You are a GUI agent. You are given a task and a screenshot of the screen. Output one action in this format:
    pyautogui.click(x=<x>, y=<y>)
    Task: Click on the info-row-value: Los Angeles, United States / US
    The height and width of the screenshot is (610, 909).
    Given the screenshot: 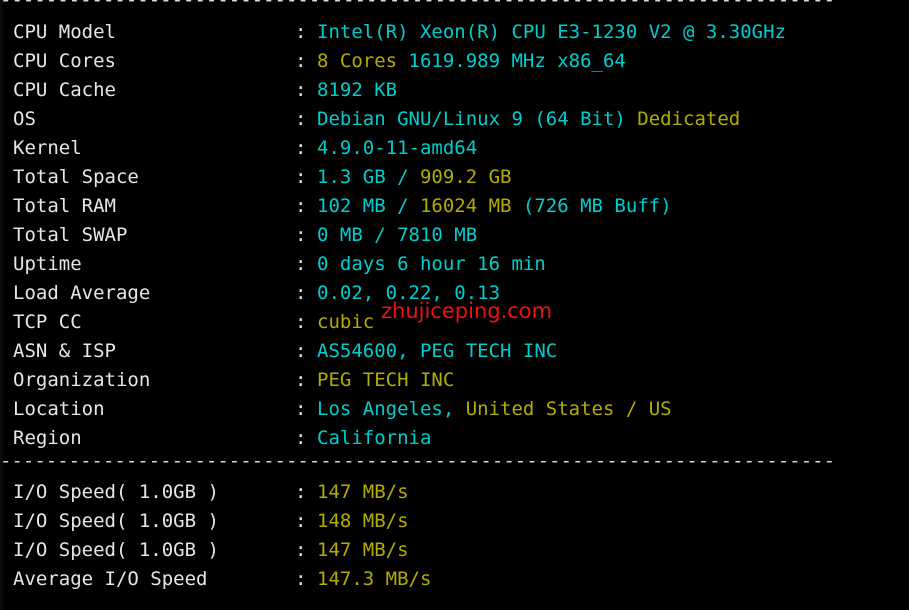 What is the action you would take?
    pyautogui.click(x=494, y=409)
    